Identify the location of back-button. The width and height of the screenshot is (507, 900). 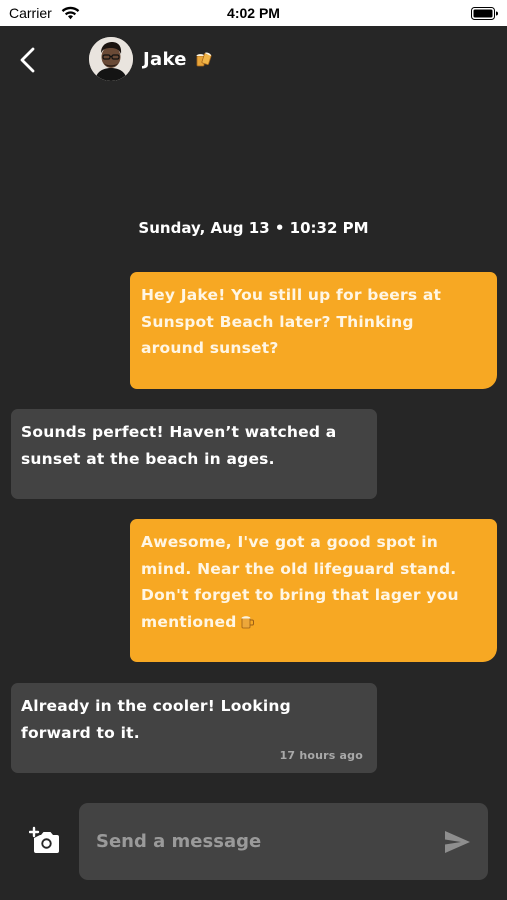
(29, 60).